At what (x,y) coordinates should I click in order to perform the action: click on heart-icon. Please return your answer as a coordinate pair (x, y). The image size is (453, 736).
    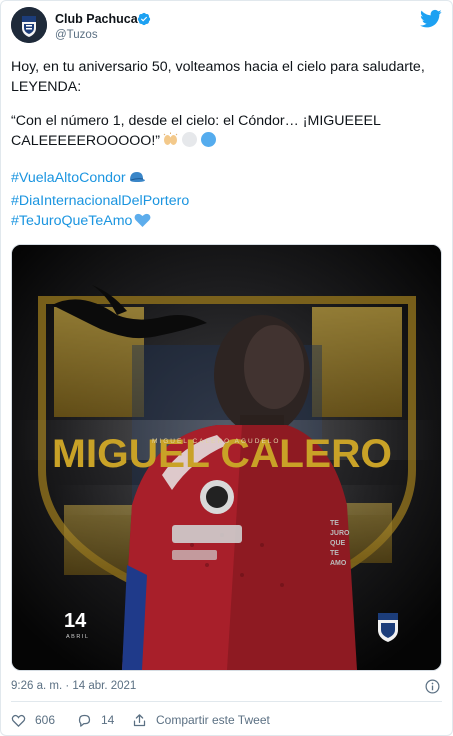
    Looking at the image, I should click on (18, 720).